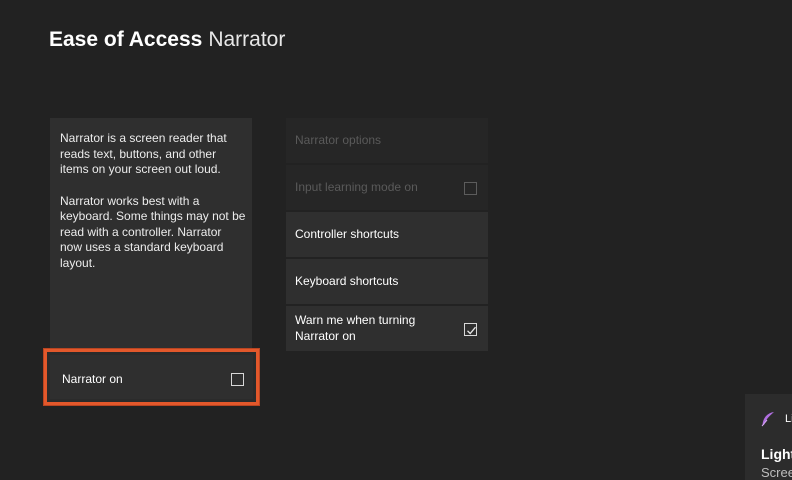  I want to click on notification-toast: Li Light Scree, so click(768, 437).